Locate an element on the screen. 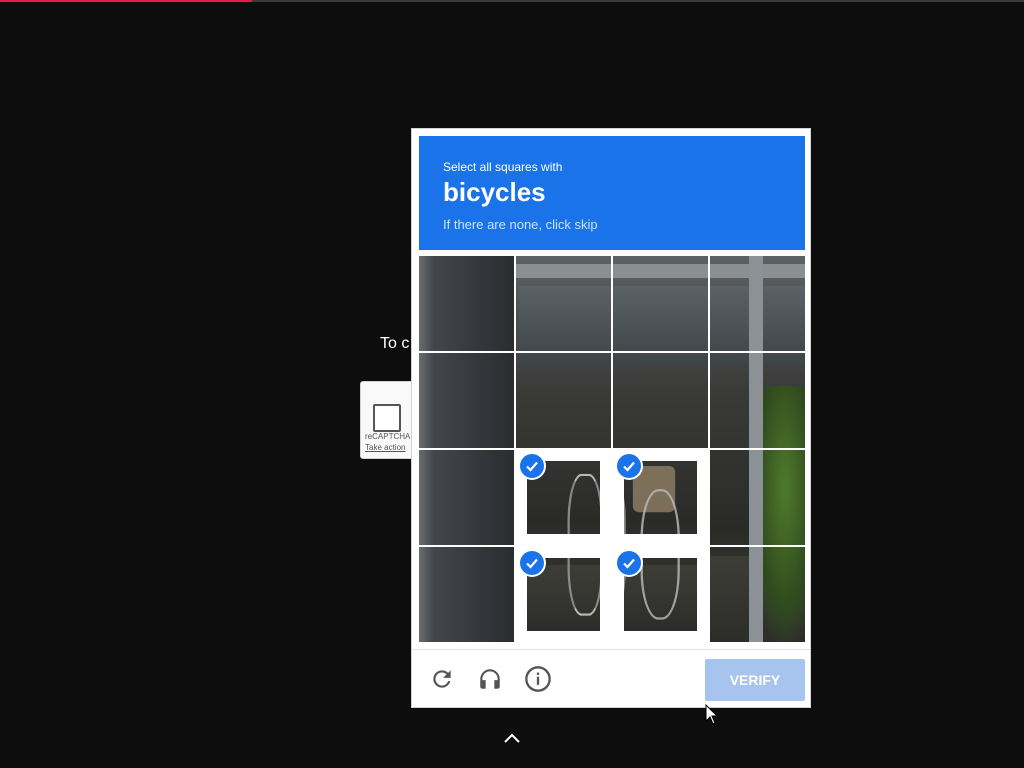 This screenshot has width=1024, height=768. page-load-progress is located at coordinates (126, 1).